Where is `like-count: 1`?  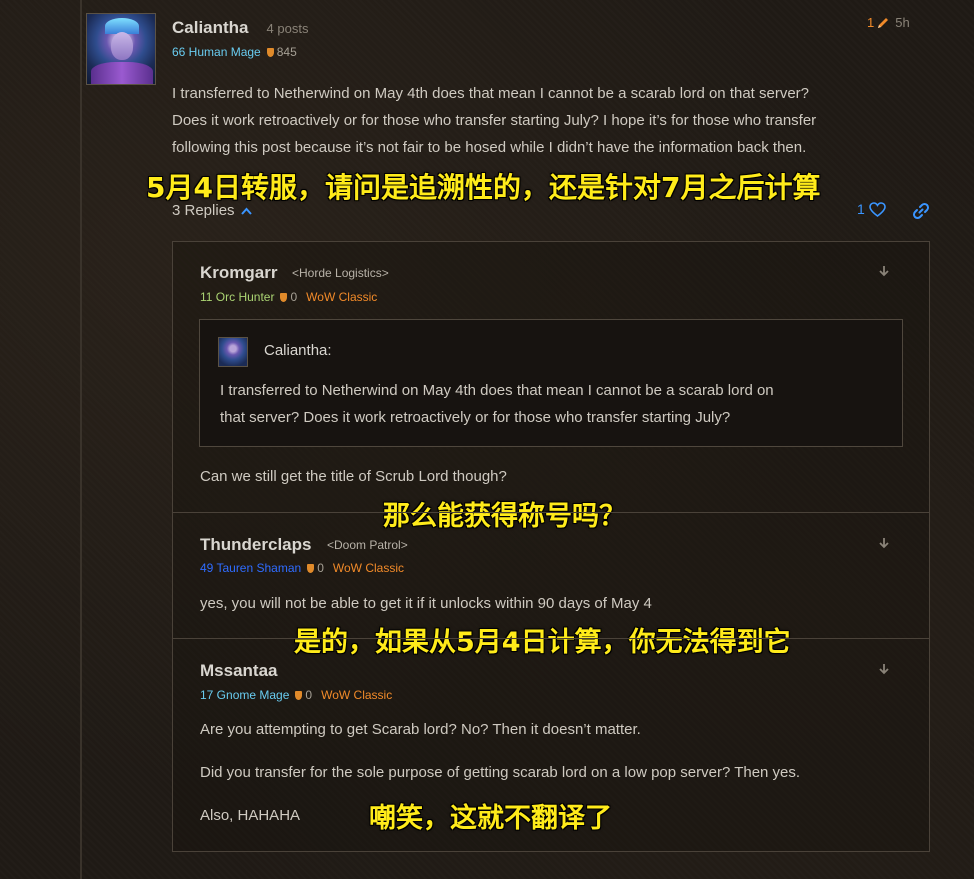
like-count: 1 is located at coordinates (861, 209).